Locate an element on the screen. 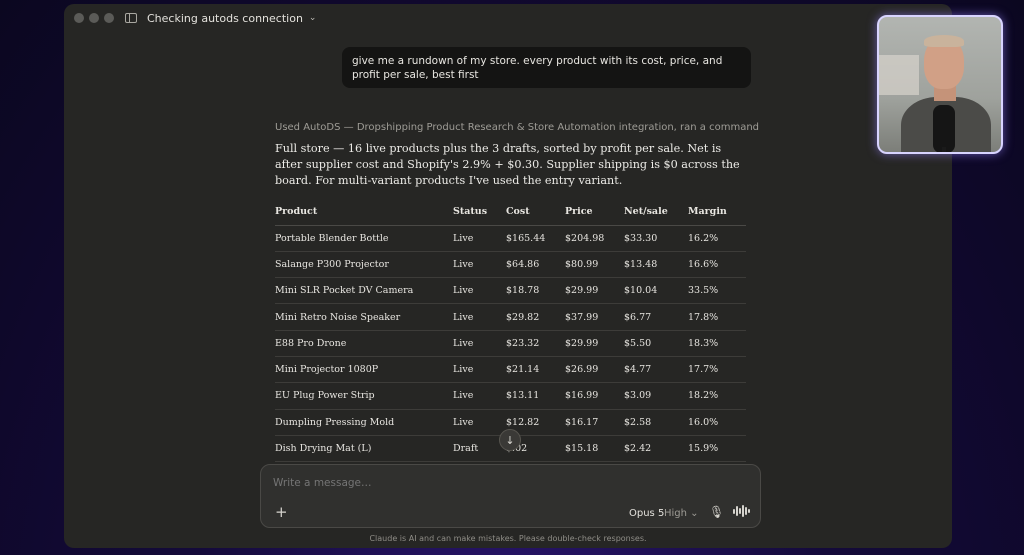 This screenshot has height=555, width=1024. cell-price: $26.99 is located at coordinates (594, 370).